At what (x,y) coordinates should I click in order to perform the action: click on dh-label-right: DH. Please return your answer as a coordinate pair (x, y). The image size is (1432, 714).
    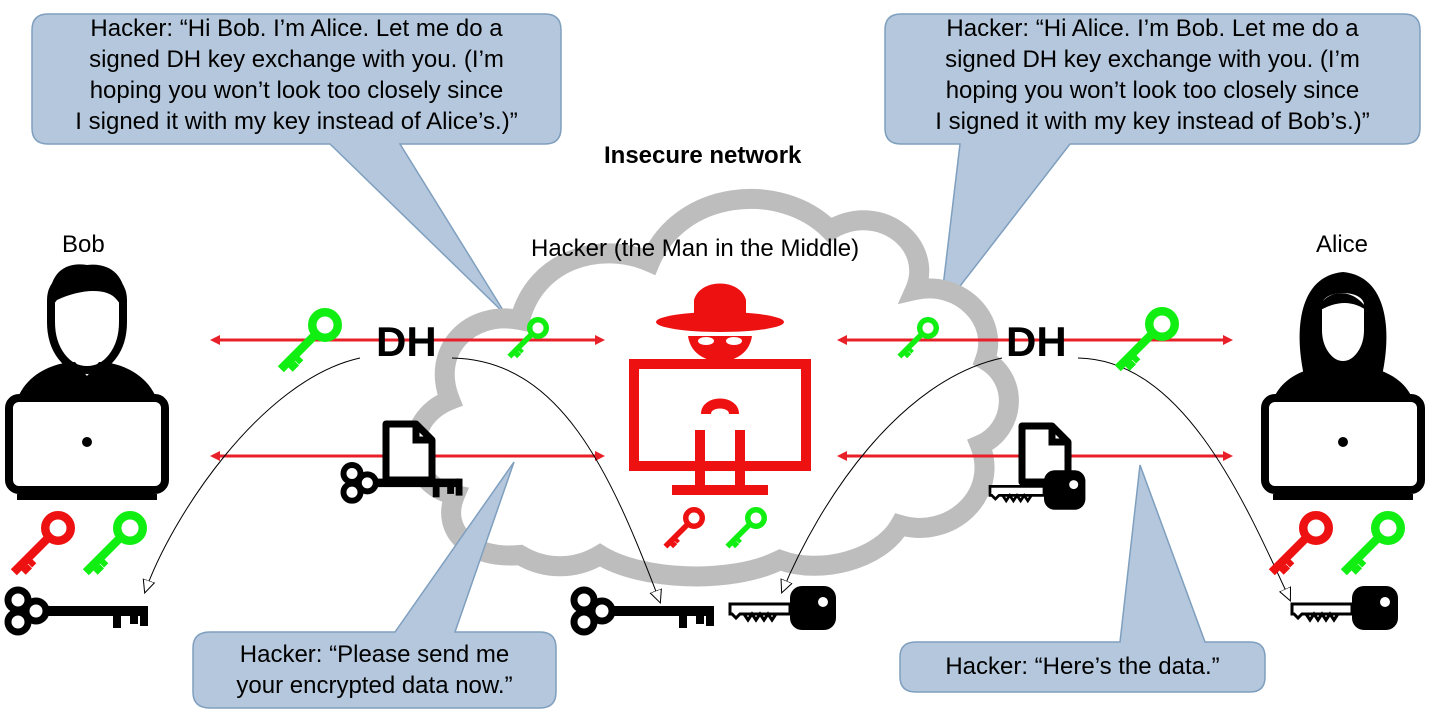
    Looking at the image, I should click on (1036, 341).